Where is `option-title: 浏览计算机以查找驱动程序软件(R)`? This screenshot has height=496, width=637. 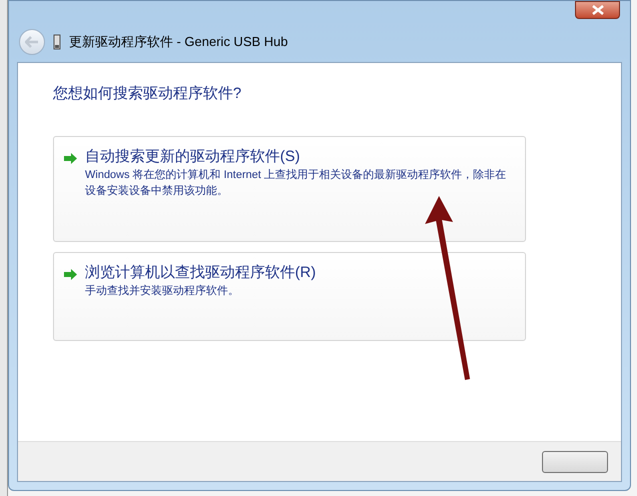
option-title: 浏览计算机以查找驱动程序软件(R) is located at coordinates (200, 272).